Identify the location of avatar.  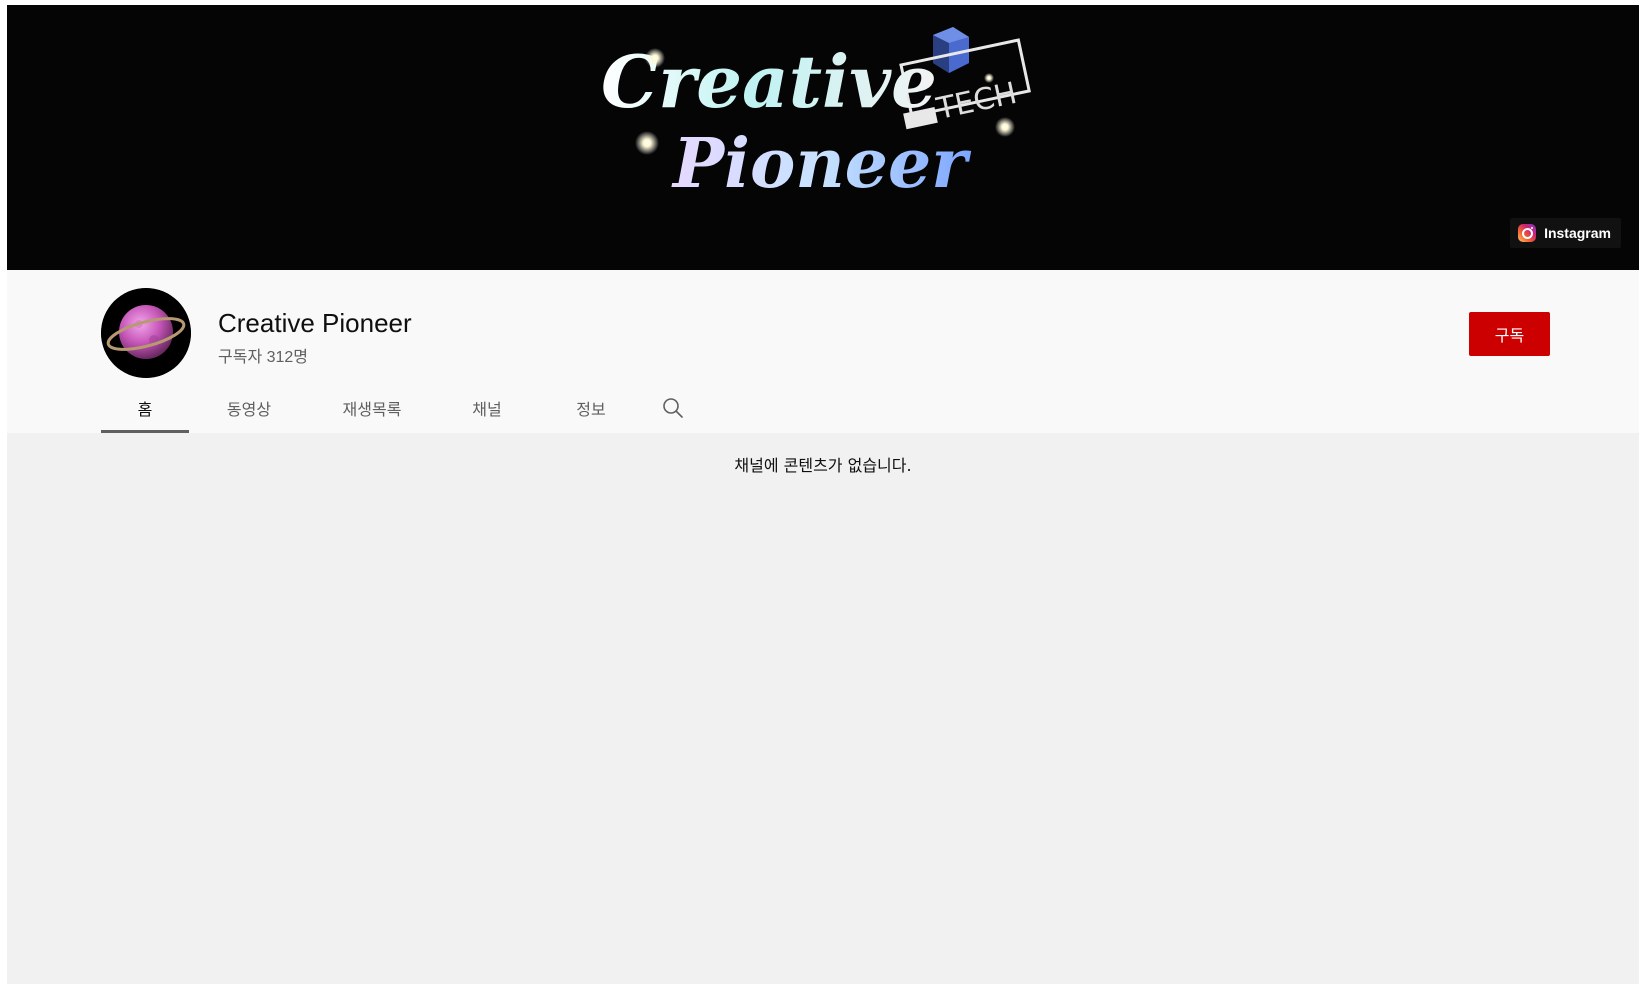
(146, 333).